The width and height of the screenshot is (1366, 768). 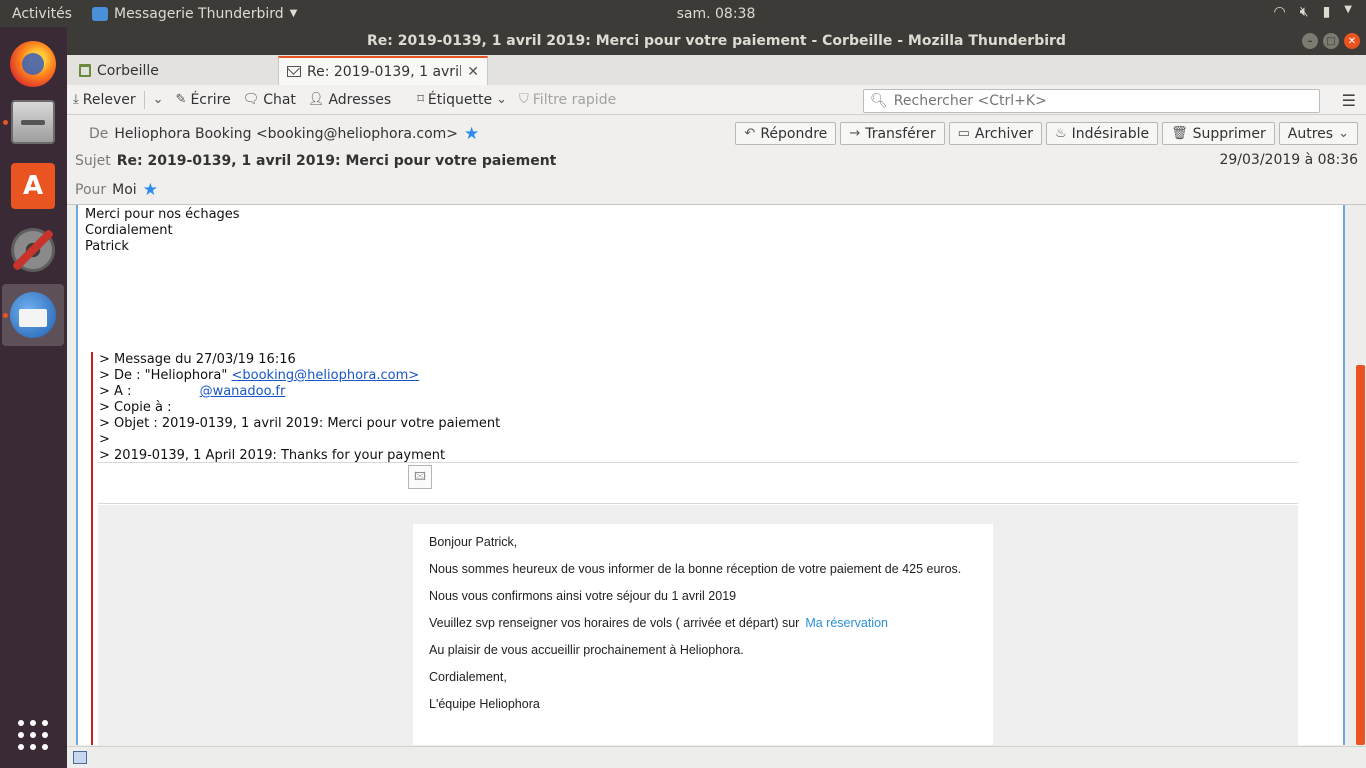 I want to click on quick-filter-button: ⛉ Filtre rapide, so click(x=567, y=100).